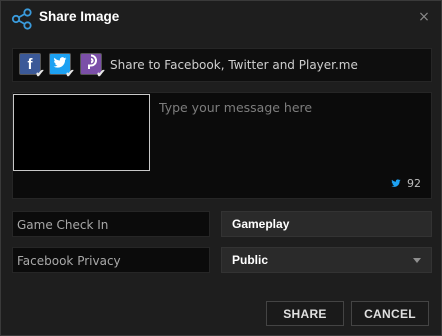 Image resolution: width=442 pixels, height=336 pixels. I want to click on character-count: 92, so click(414, 183).